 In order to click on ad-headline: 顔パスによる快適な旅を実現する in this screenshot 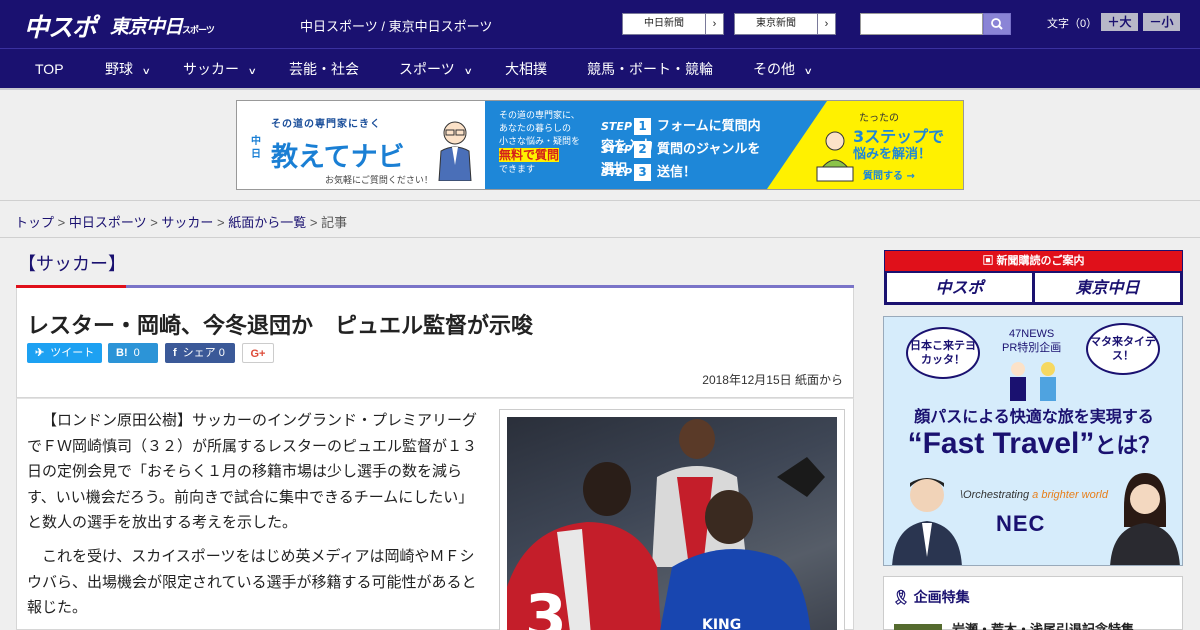, I will do `click(1034, 417)`.